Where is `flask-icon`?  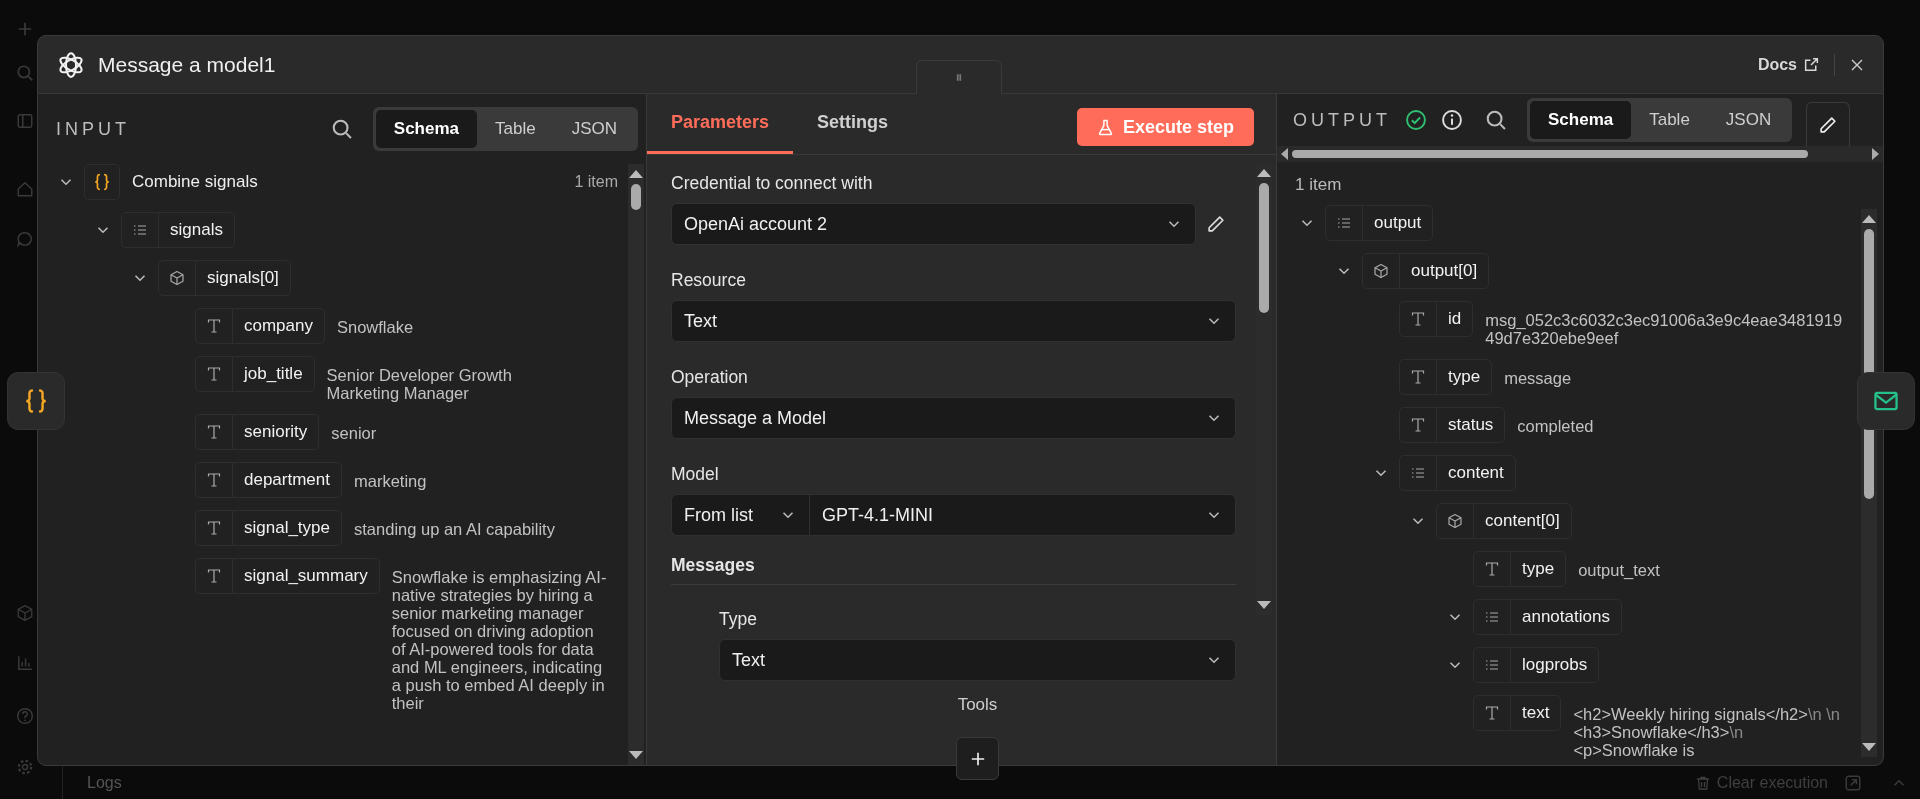
flask-icon is located at coordinates (1105, 127).